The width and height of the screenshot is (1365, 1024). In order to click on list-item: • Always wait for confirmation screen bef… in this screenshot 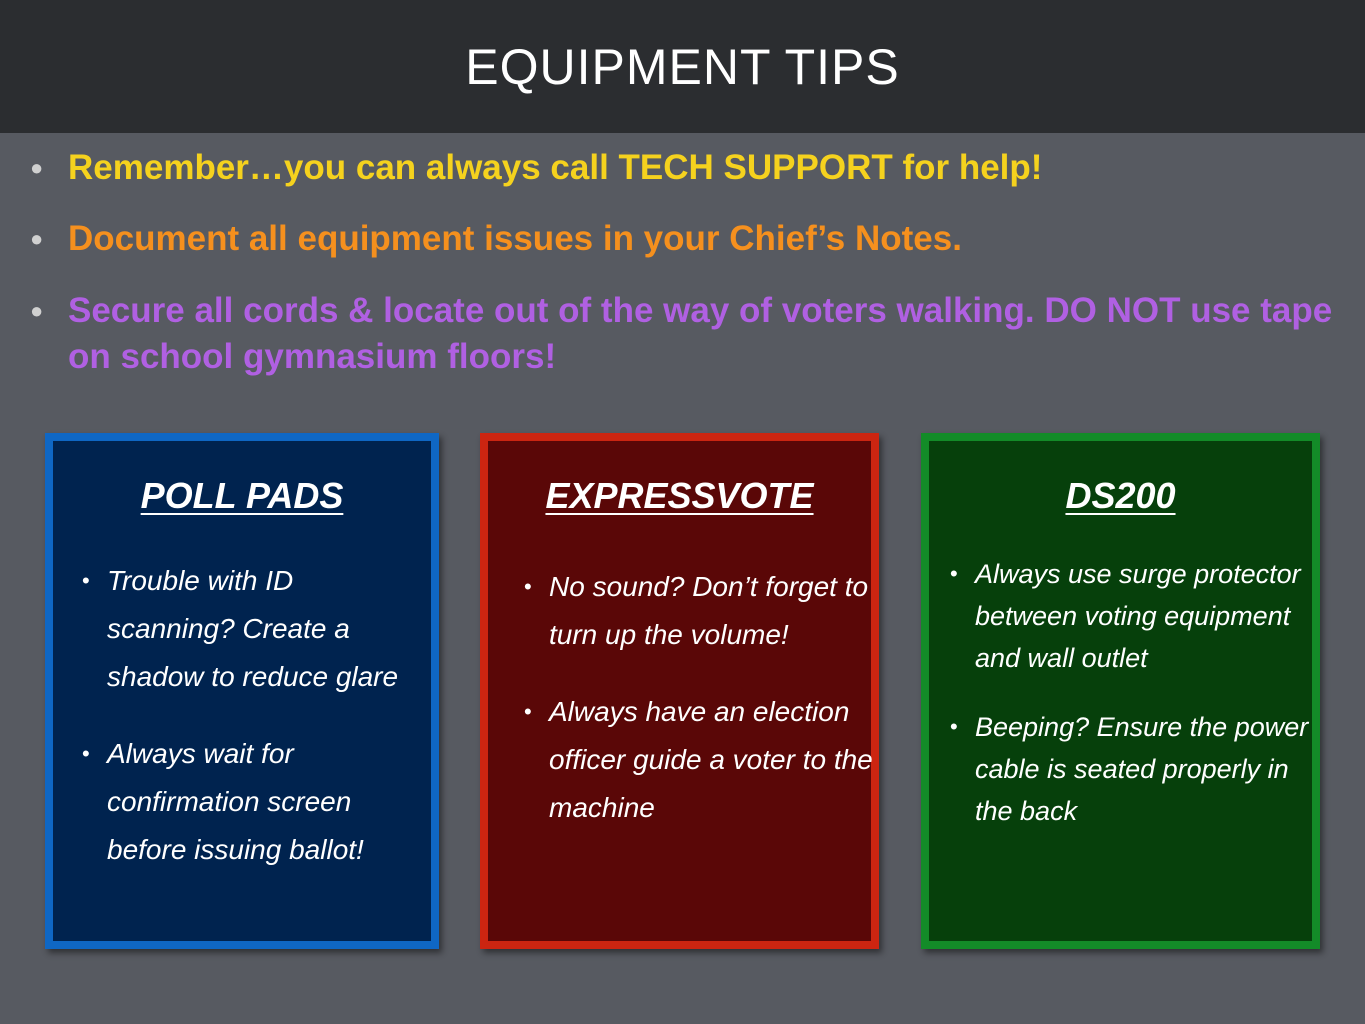, I will do `click(254, 802)`.